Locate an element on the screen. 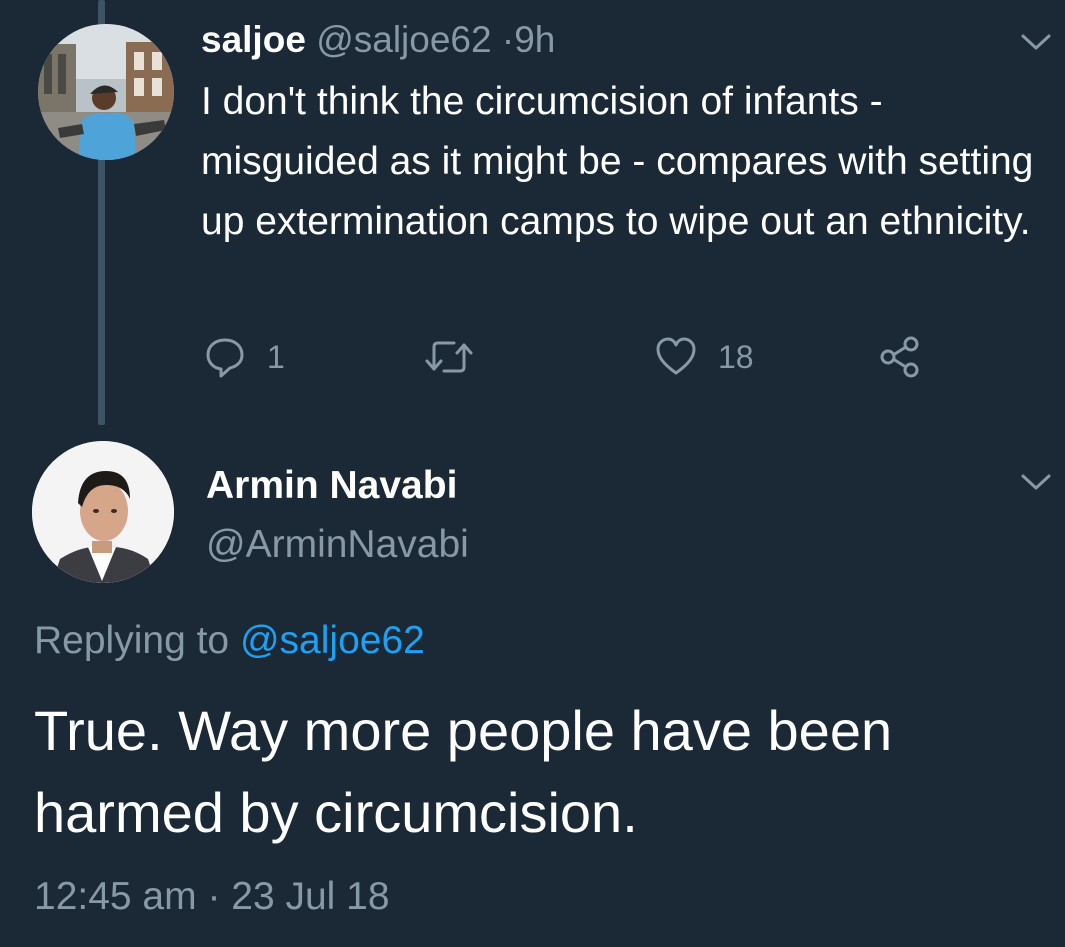  reply-count: 1 is located at coordinates (276, 356).